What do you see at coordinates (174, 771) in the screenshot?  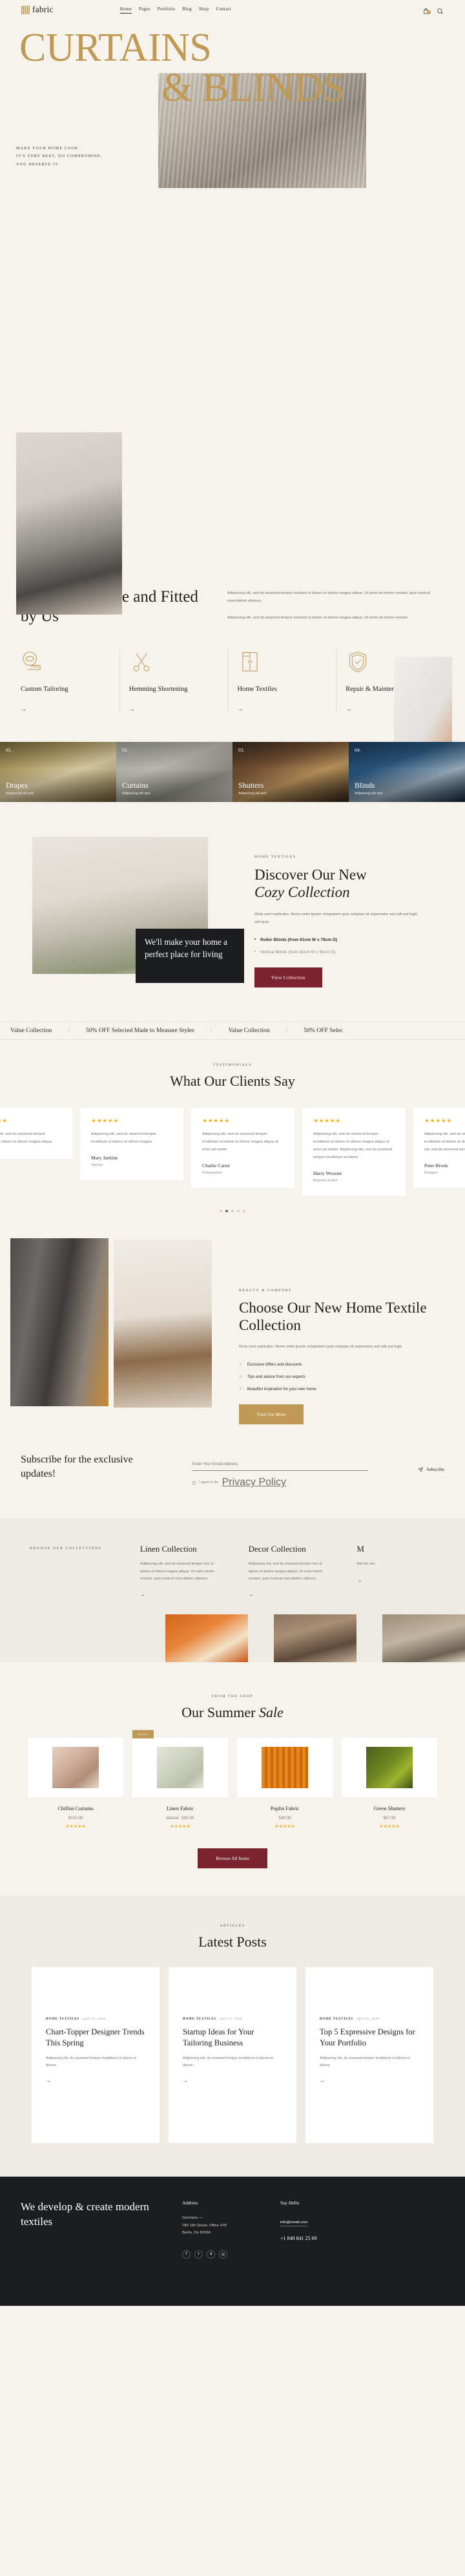 I see `category-card-curtains: 02. Curtains Adipiscing elit sed` at bounding box center [174, 771].